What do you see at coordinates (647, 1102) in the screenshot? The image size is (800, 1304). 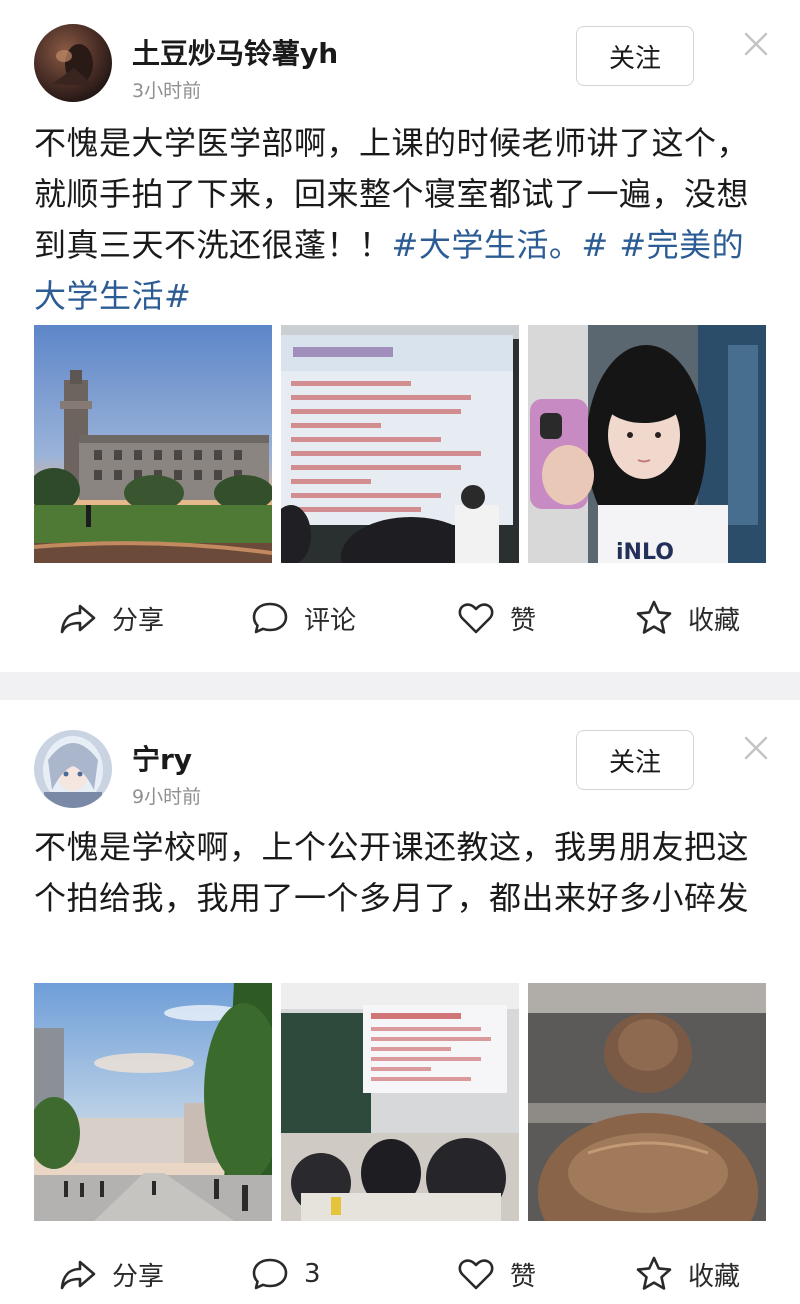 I see `hair-bun-photo` at bounding box center [647, 1102].